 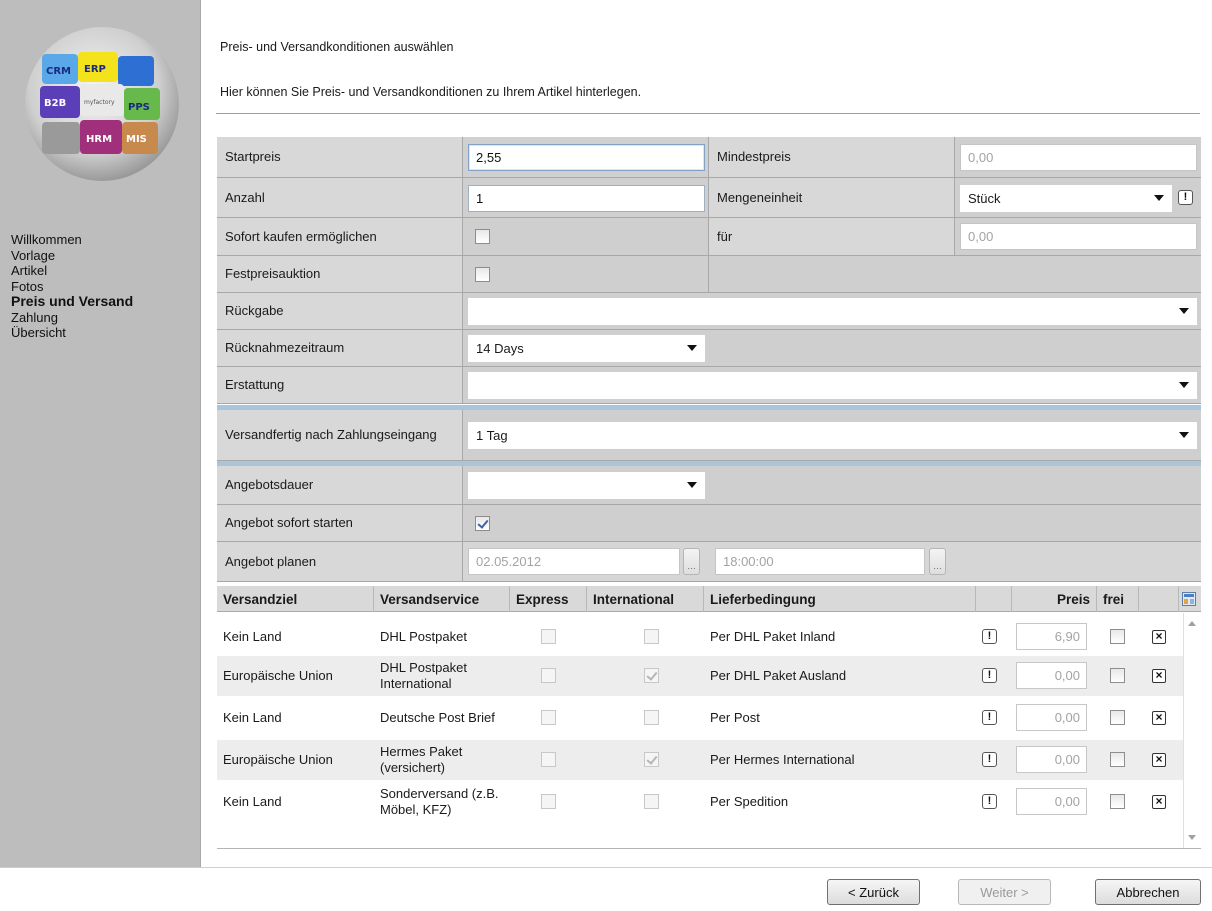 I want to click on erstattung-label: Erstattung, so click(x=340, y=385).